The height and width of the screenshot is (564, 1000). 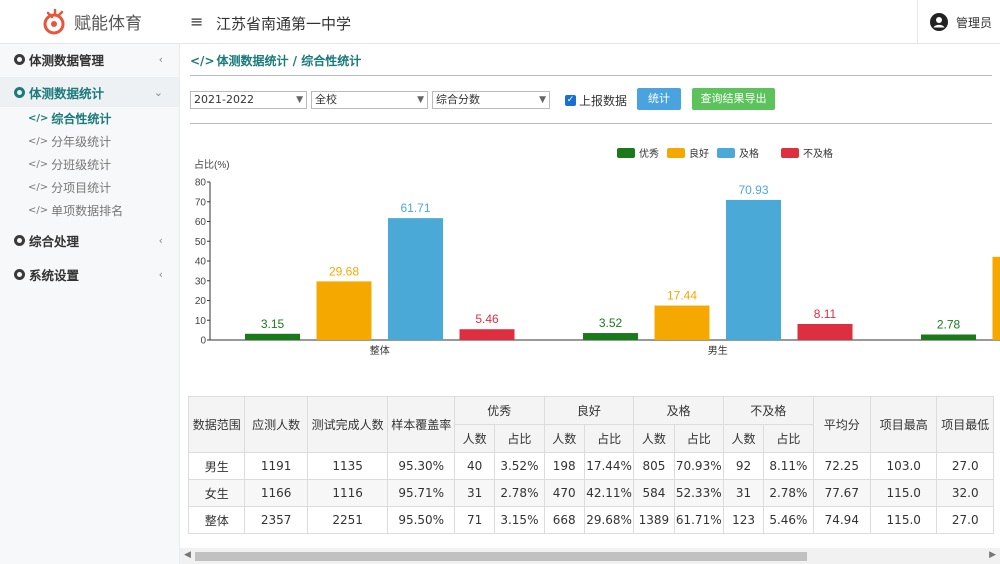 What do you see at coordinates (603, 101) in the screenshot?
I see `report-data-label: 上报数据` at bounding box center [603, 101].